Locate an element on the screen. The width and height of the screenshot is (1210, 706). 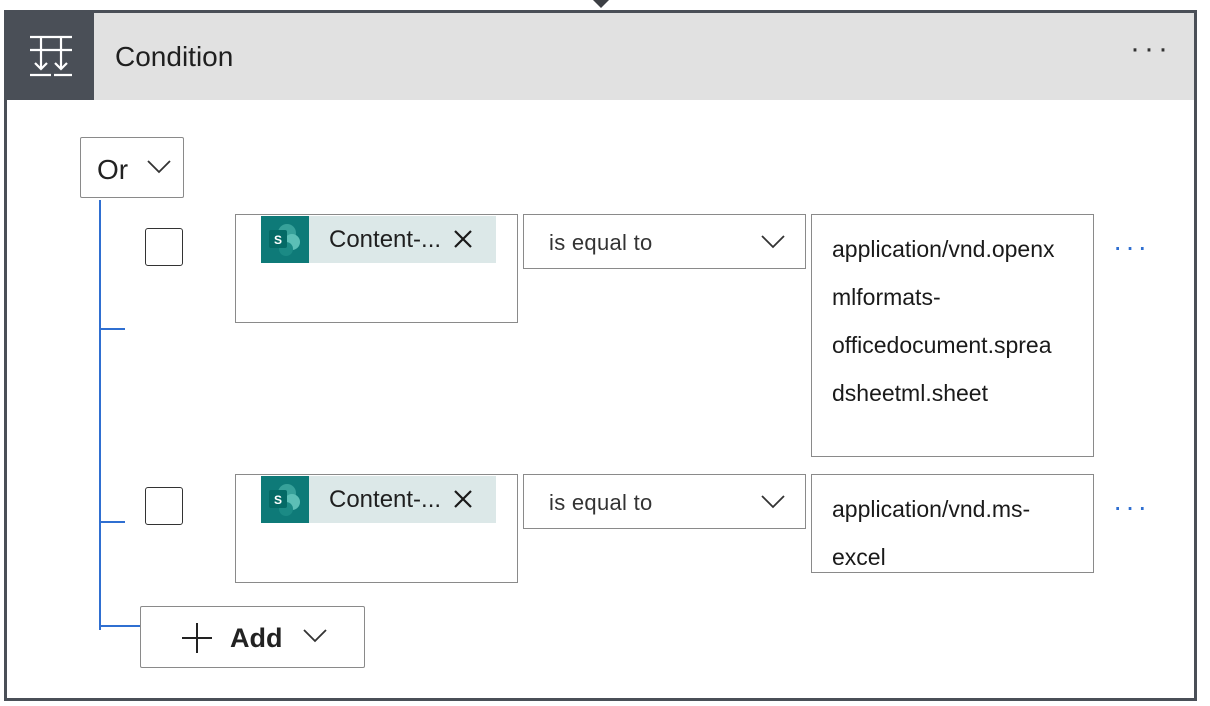
tree-connector is located at coordinates (100, 415).